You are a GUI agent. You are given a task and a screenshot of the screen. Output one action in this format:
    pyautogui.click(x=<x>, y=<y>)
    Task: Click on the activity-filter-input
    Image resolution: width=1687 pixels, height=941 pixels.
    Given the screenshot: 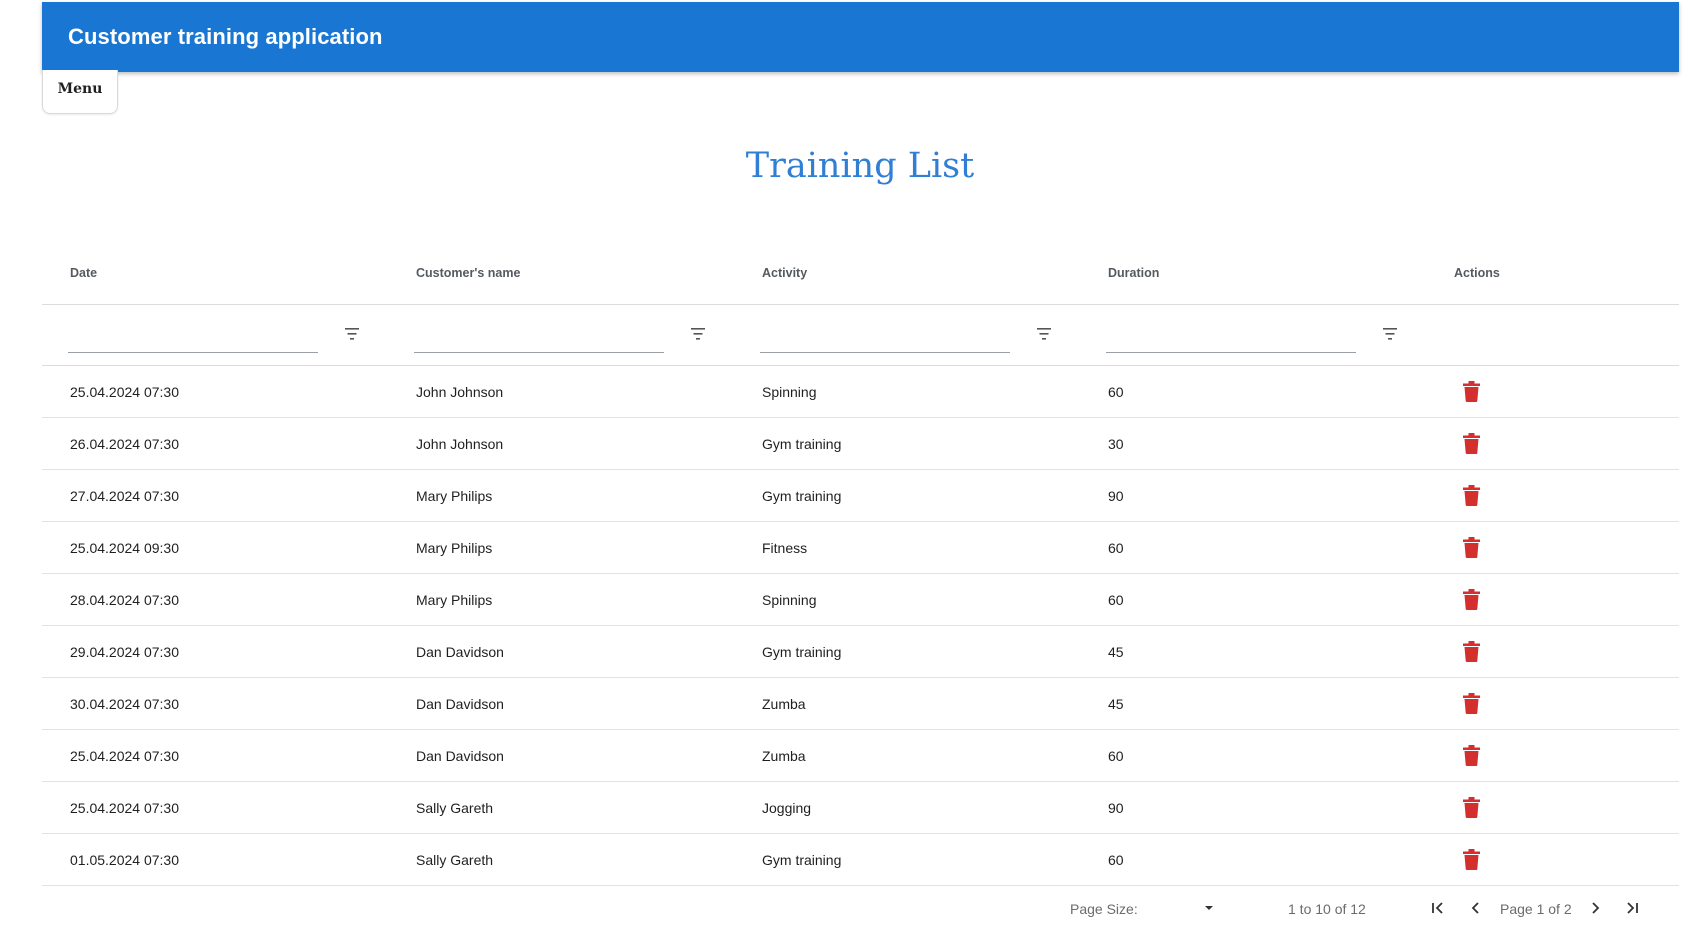 What is the action you would take?
    pyautogui.click(x=885, y=337)
    